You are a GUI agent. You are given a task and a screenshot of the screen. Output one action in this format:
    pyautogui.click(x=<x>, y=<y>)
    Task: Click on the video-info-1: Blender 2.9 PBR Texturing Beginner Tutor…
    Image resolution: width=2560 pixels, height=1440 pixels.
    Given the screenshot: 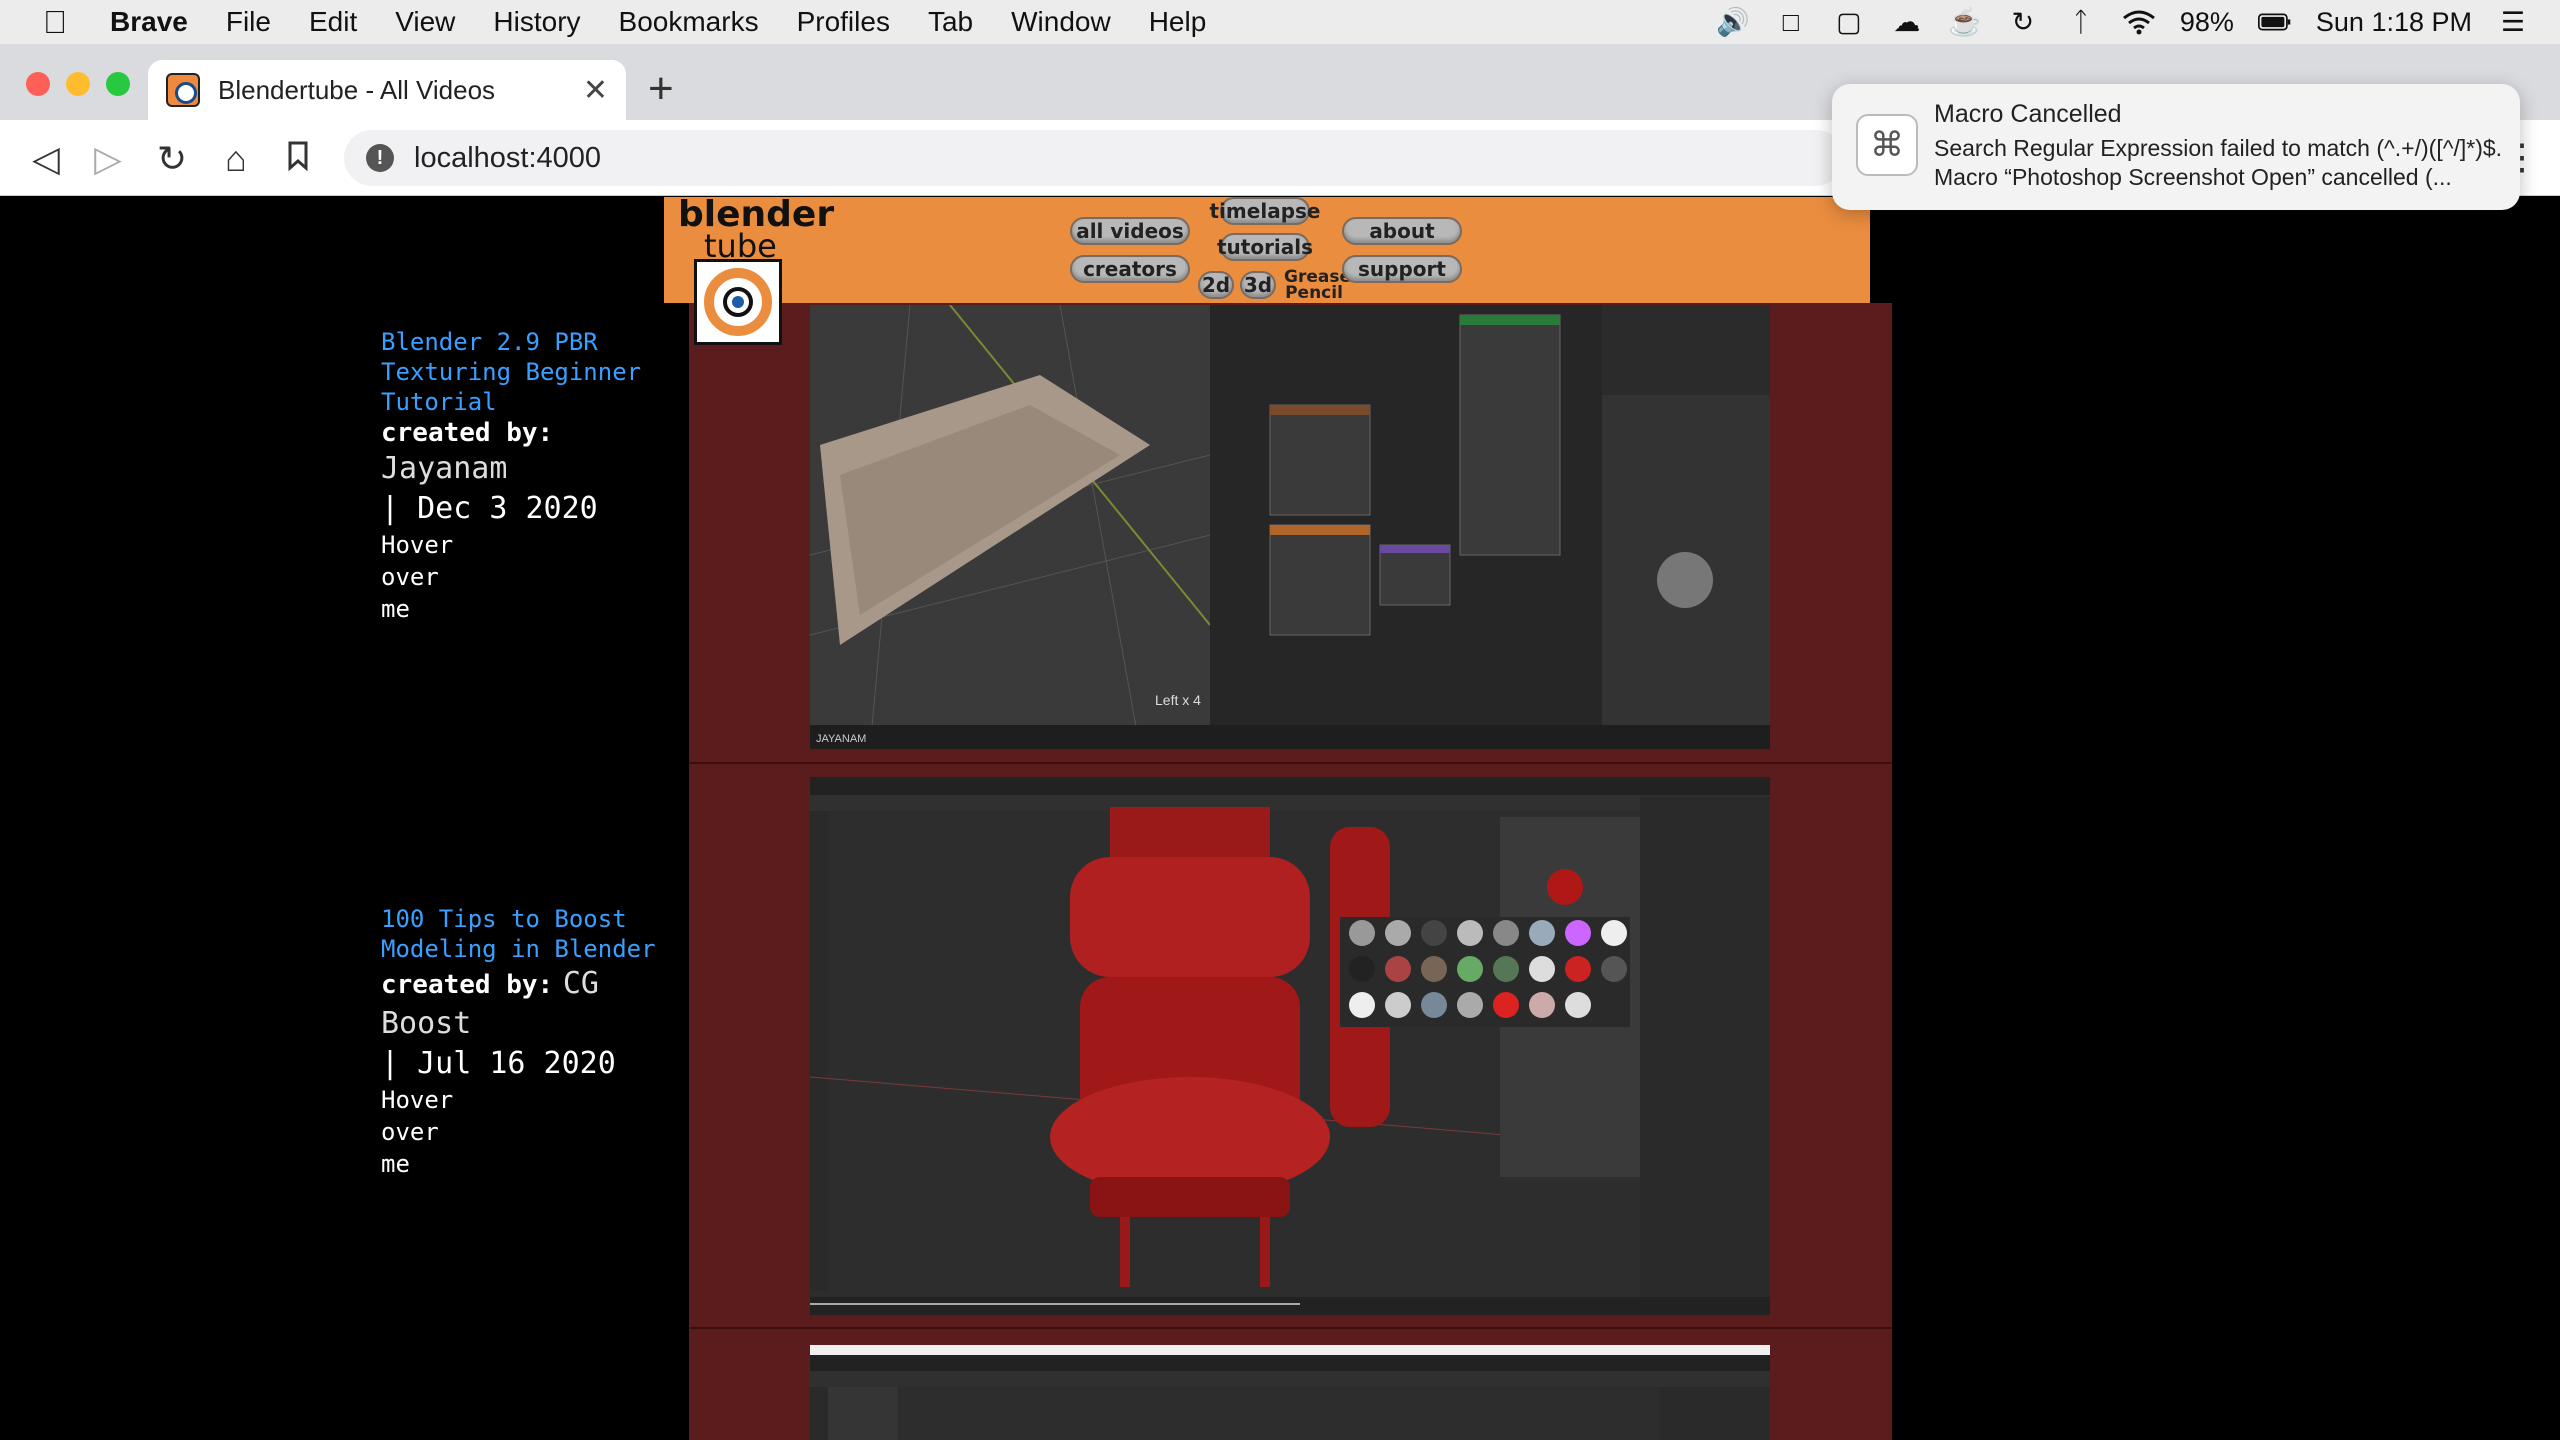 What is the action you would take?
    pyautogui.click(x=521, y=476)
    